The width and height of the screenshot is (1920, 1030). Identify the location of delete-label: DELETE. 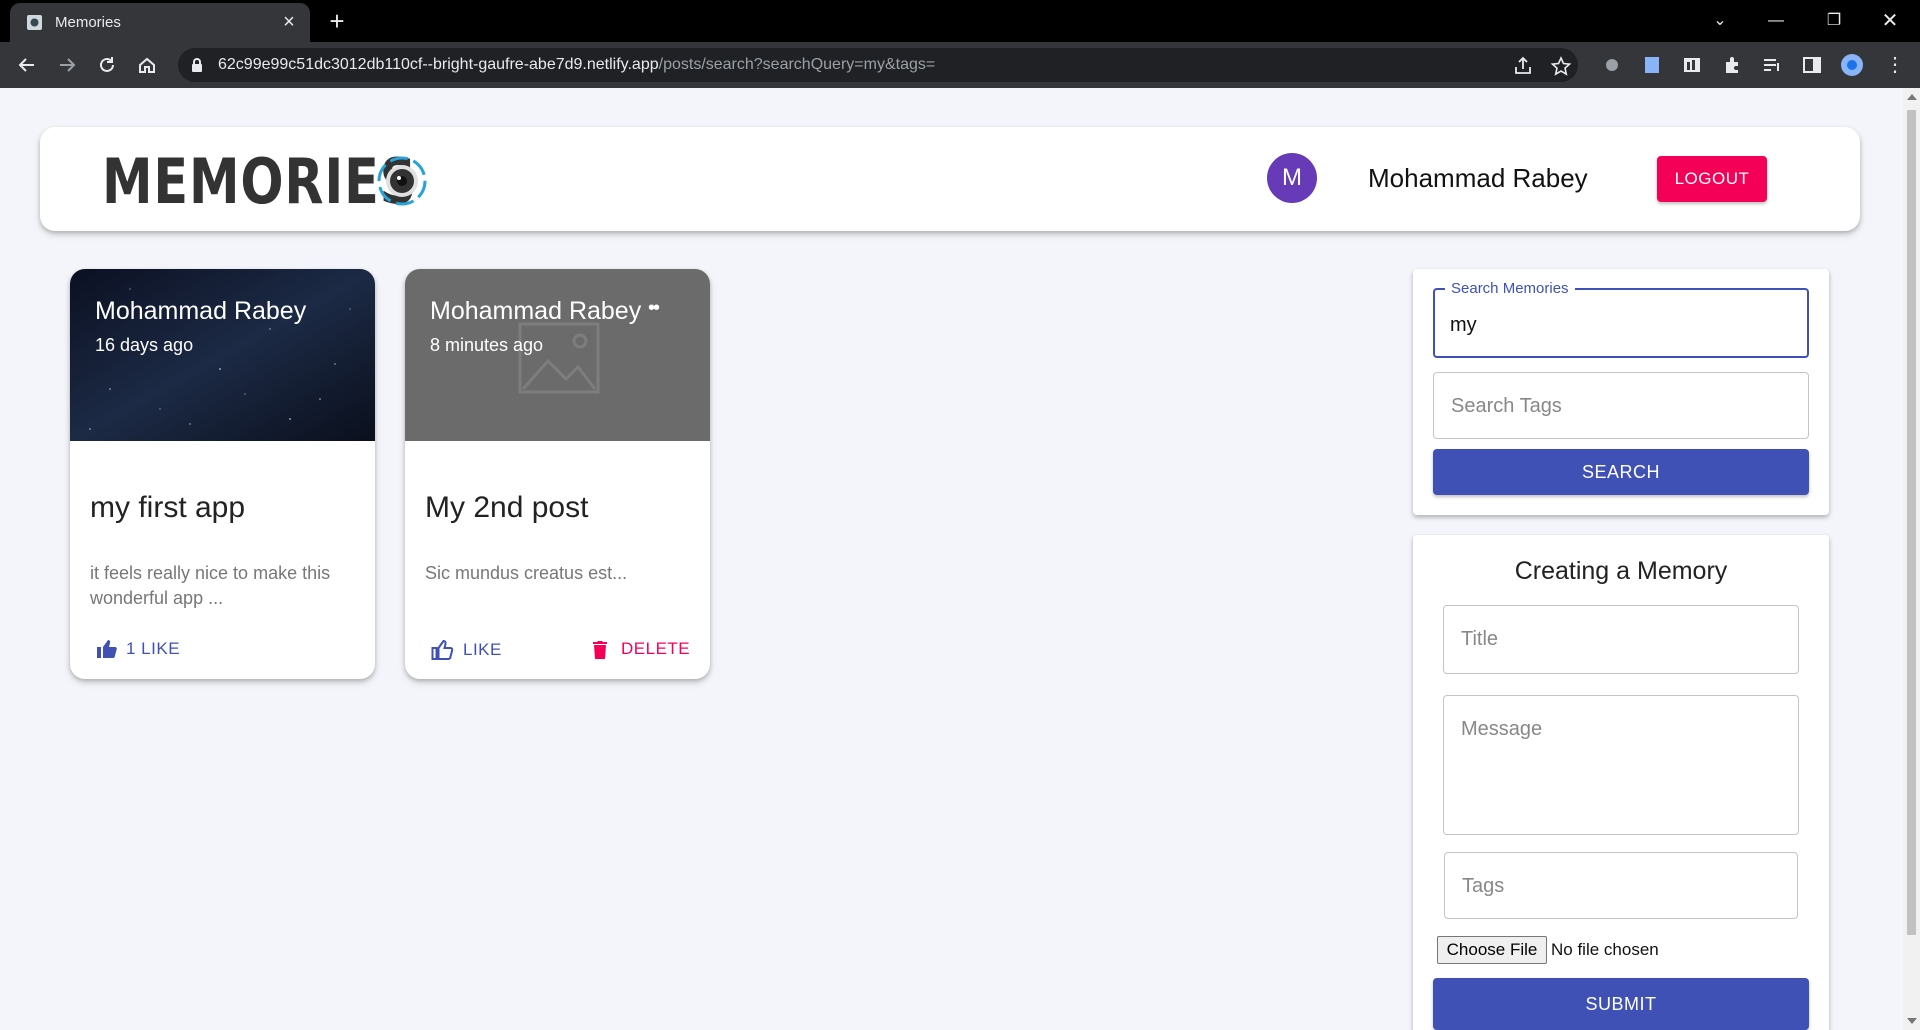
(656, 648).